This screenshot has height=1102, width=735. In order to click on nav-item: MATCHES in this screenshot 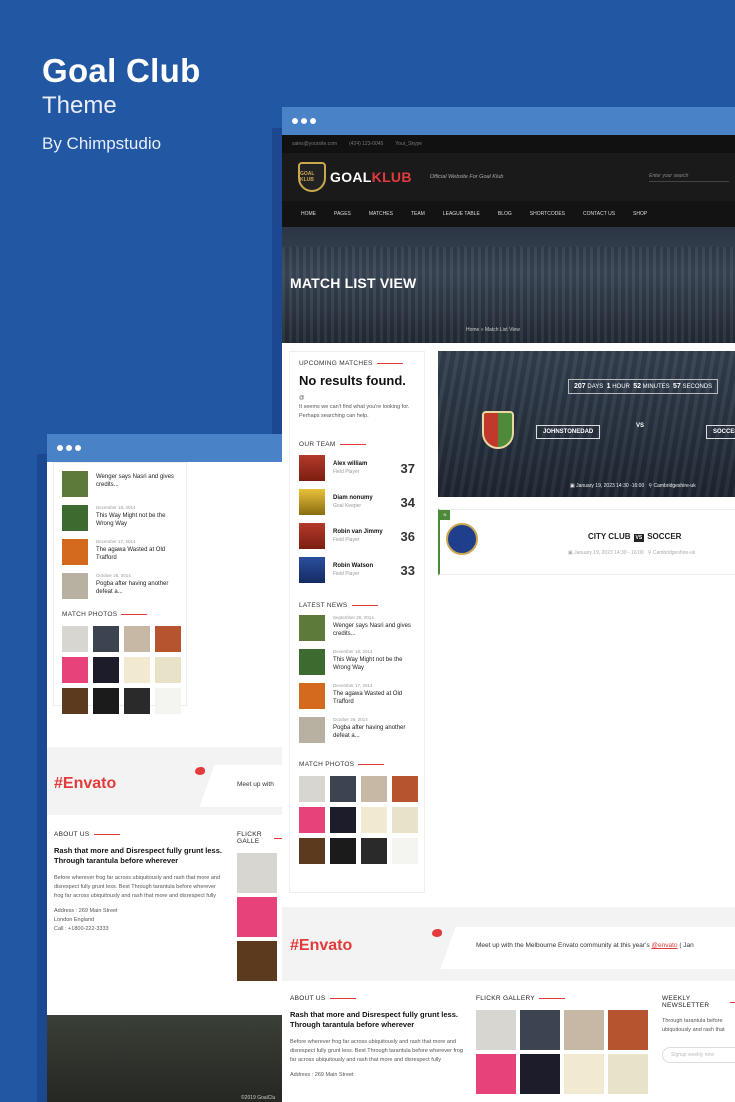, I will do `click(381, 214)`.